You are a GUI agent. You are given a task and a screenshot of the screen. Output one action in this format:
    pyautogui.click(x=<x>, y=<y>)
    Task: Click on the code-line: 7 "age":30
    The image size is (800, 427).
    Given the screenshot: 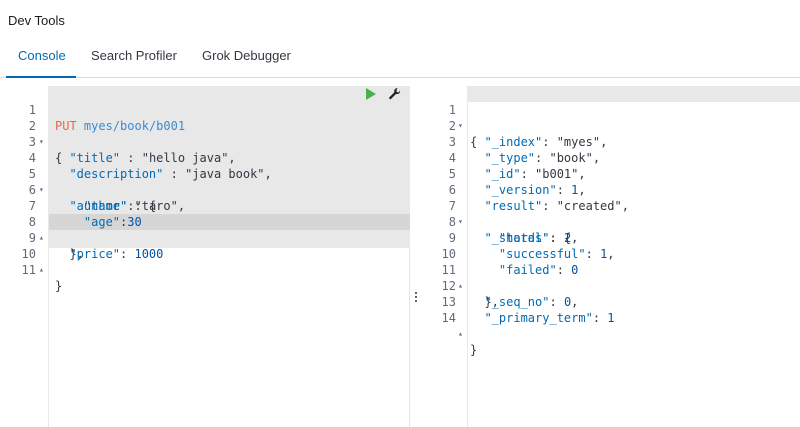 What is the action you would take?
    pyautogui.click(x=71, y=205)
    